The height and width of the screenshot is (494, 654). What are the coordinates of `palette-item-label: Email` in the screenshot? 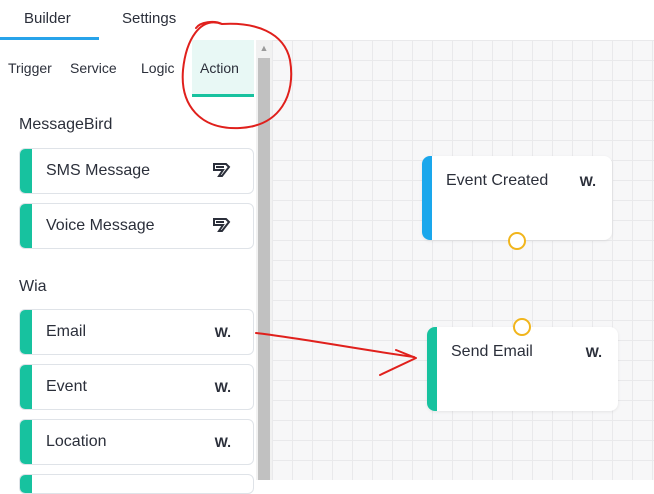 It's located at (66, 331).